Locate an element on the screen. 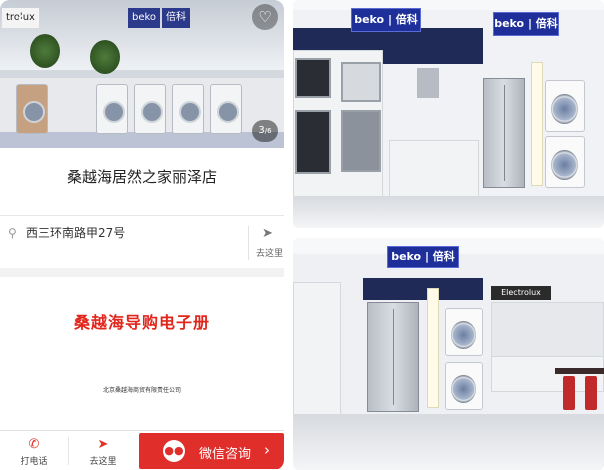 This screenshot has width=604, height=470. navigate-button: ➤ 去这里 is located at coordinates (103, 450).